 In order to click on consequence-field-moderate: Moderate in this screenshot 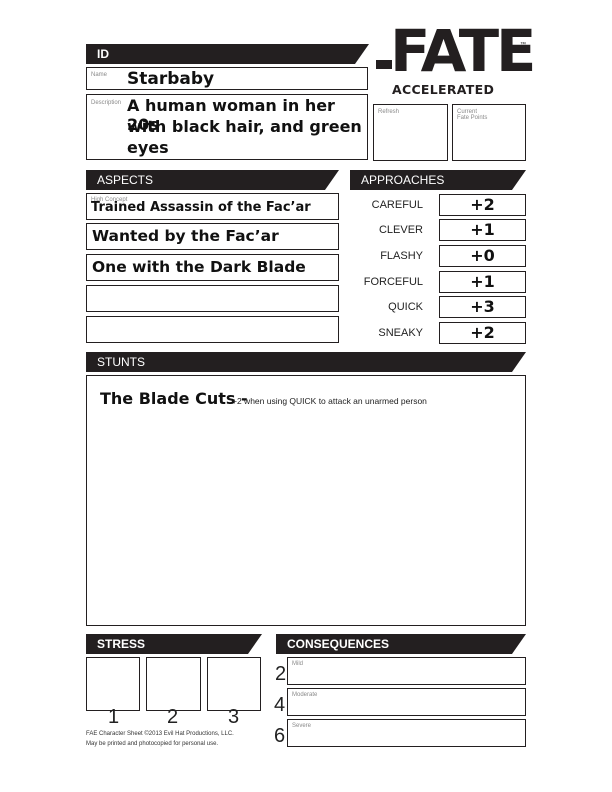, I will do `click(406, 702)`.